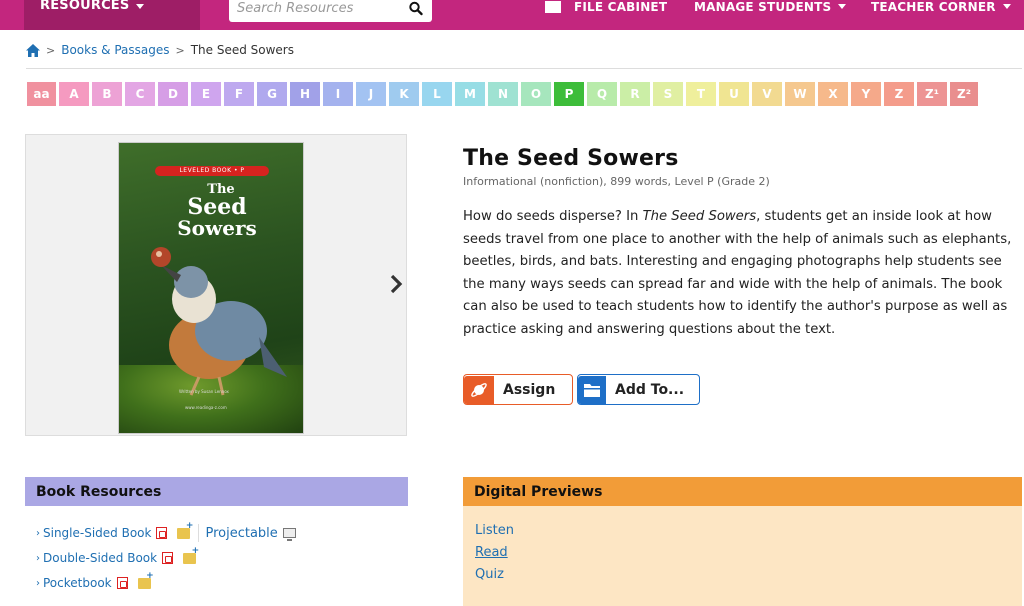 Image resolution: width=1024 pixels, height=606 pixels. I want to click on level-x-button: X, so click(833, 94).